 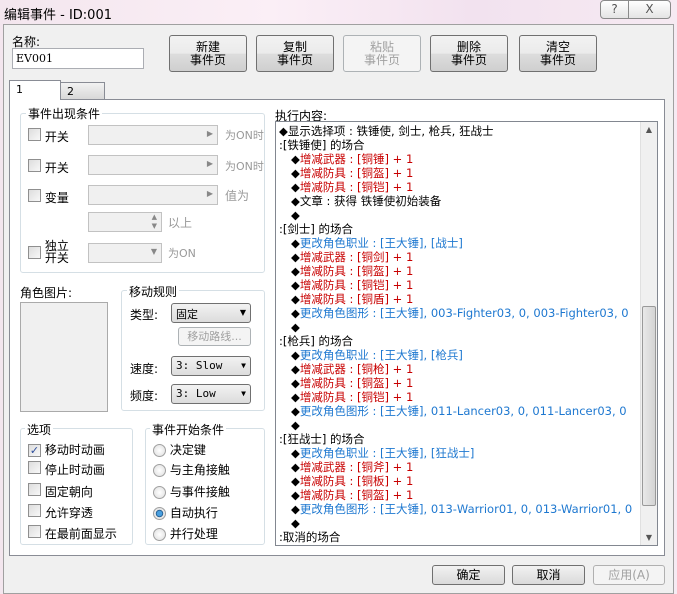 I want to click on scrollbar: ▲ ▼, so click(x=648, y=333).